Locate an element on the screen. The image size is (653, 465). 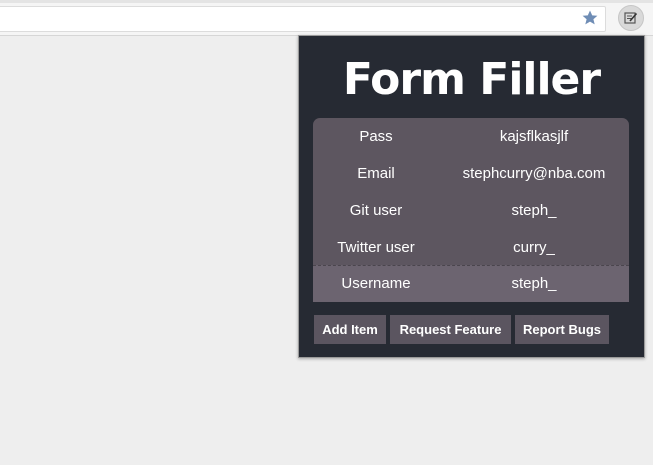
report-bugs-button: Report Bugs is located at coordinates (562, 329).